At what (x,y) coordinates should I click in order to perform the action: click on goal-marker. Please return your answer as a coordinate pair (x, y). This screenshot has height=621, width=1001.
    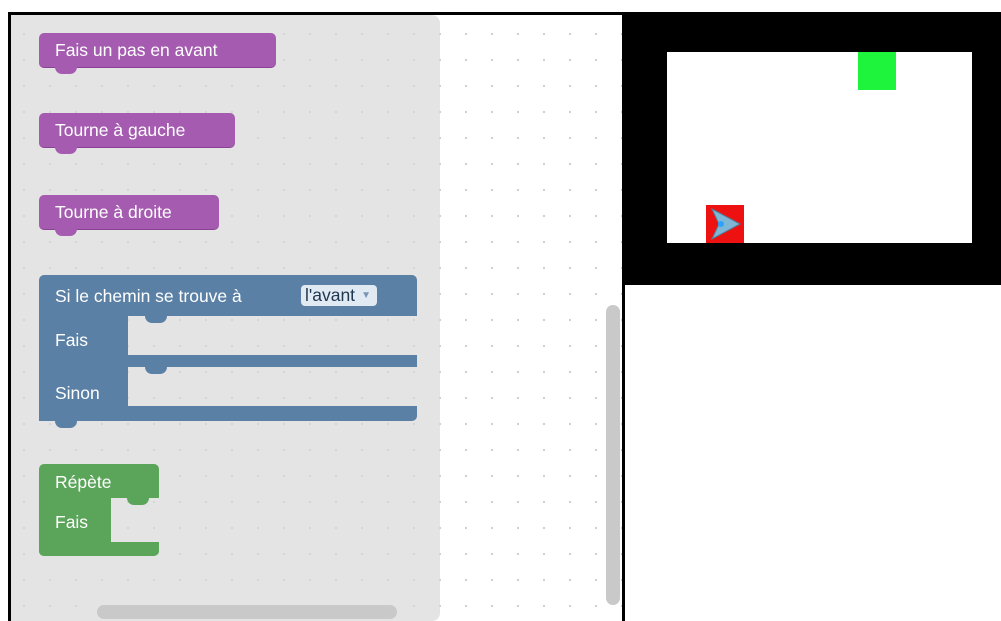
    Looking at the image, I should click on (877, 71).